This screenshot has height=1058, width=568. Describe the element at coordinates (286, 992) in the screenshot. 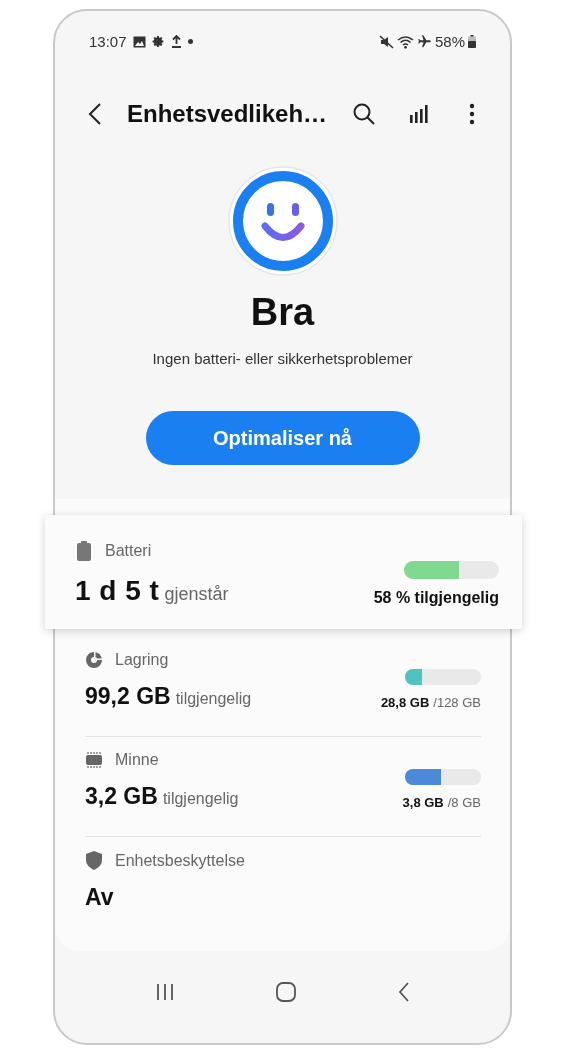

I see `home-icon` at that location.